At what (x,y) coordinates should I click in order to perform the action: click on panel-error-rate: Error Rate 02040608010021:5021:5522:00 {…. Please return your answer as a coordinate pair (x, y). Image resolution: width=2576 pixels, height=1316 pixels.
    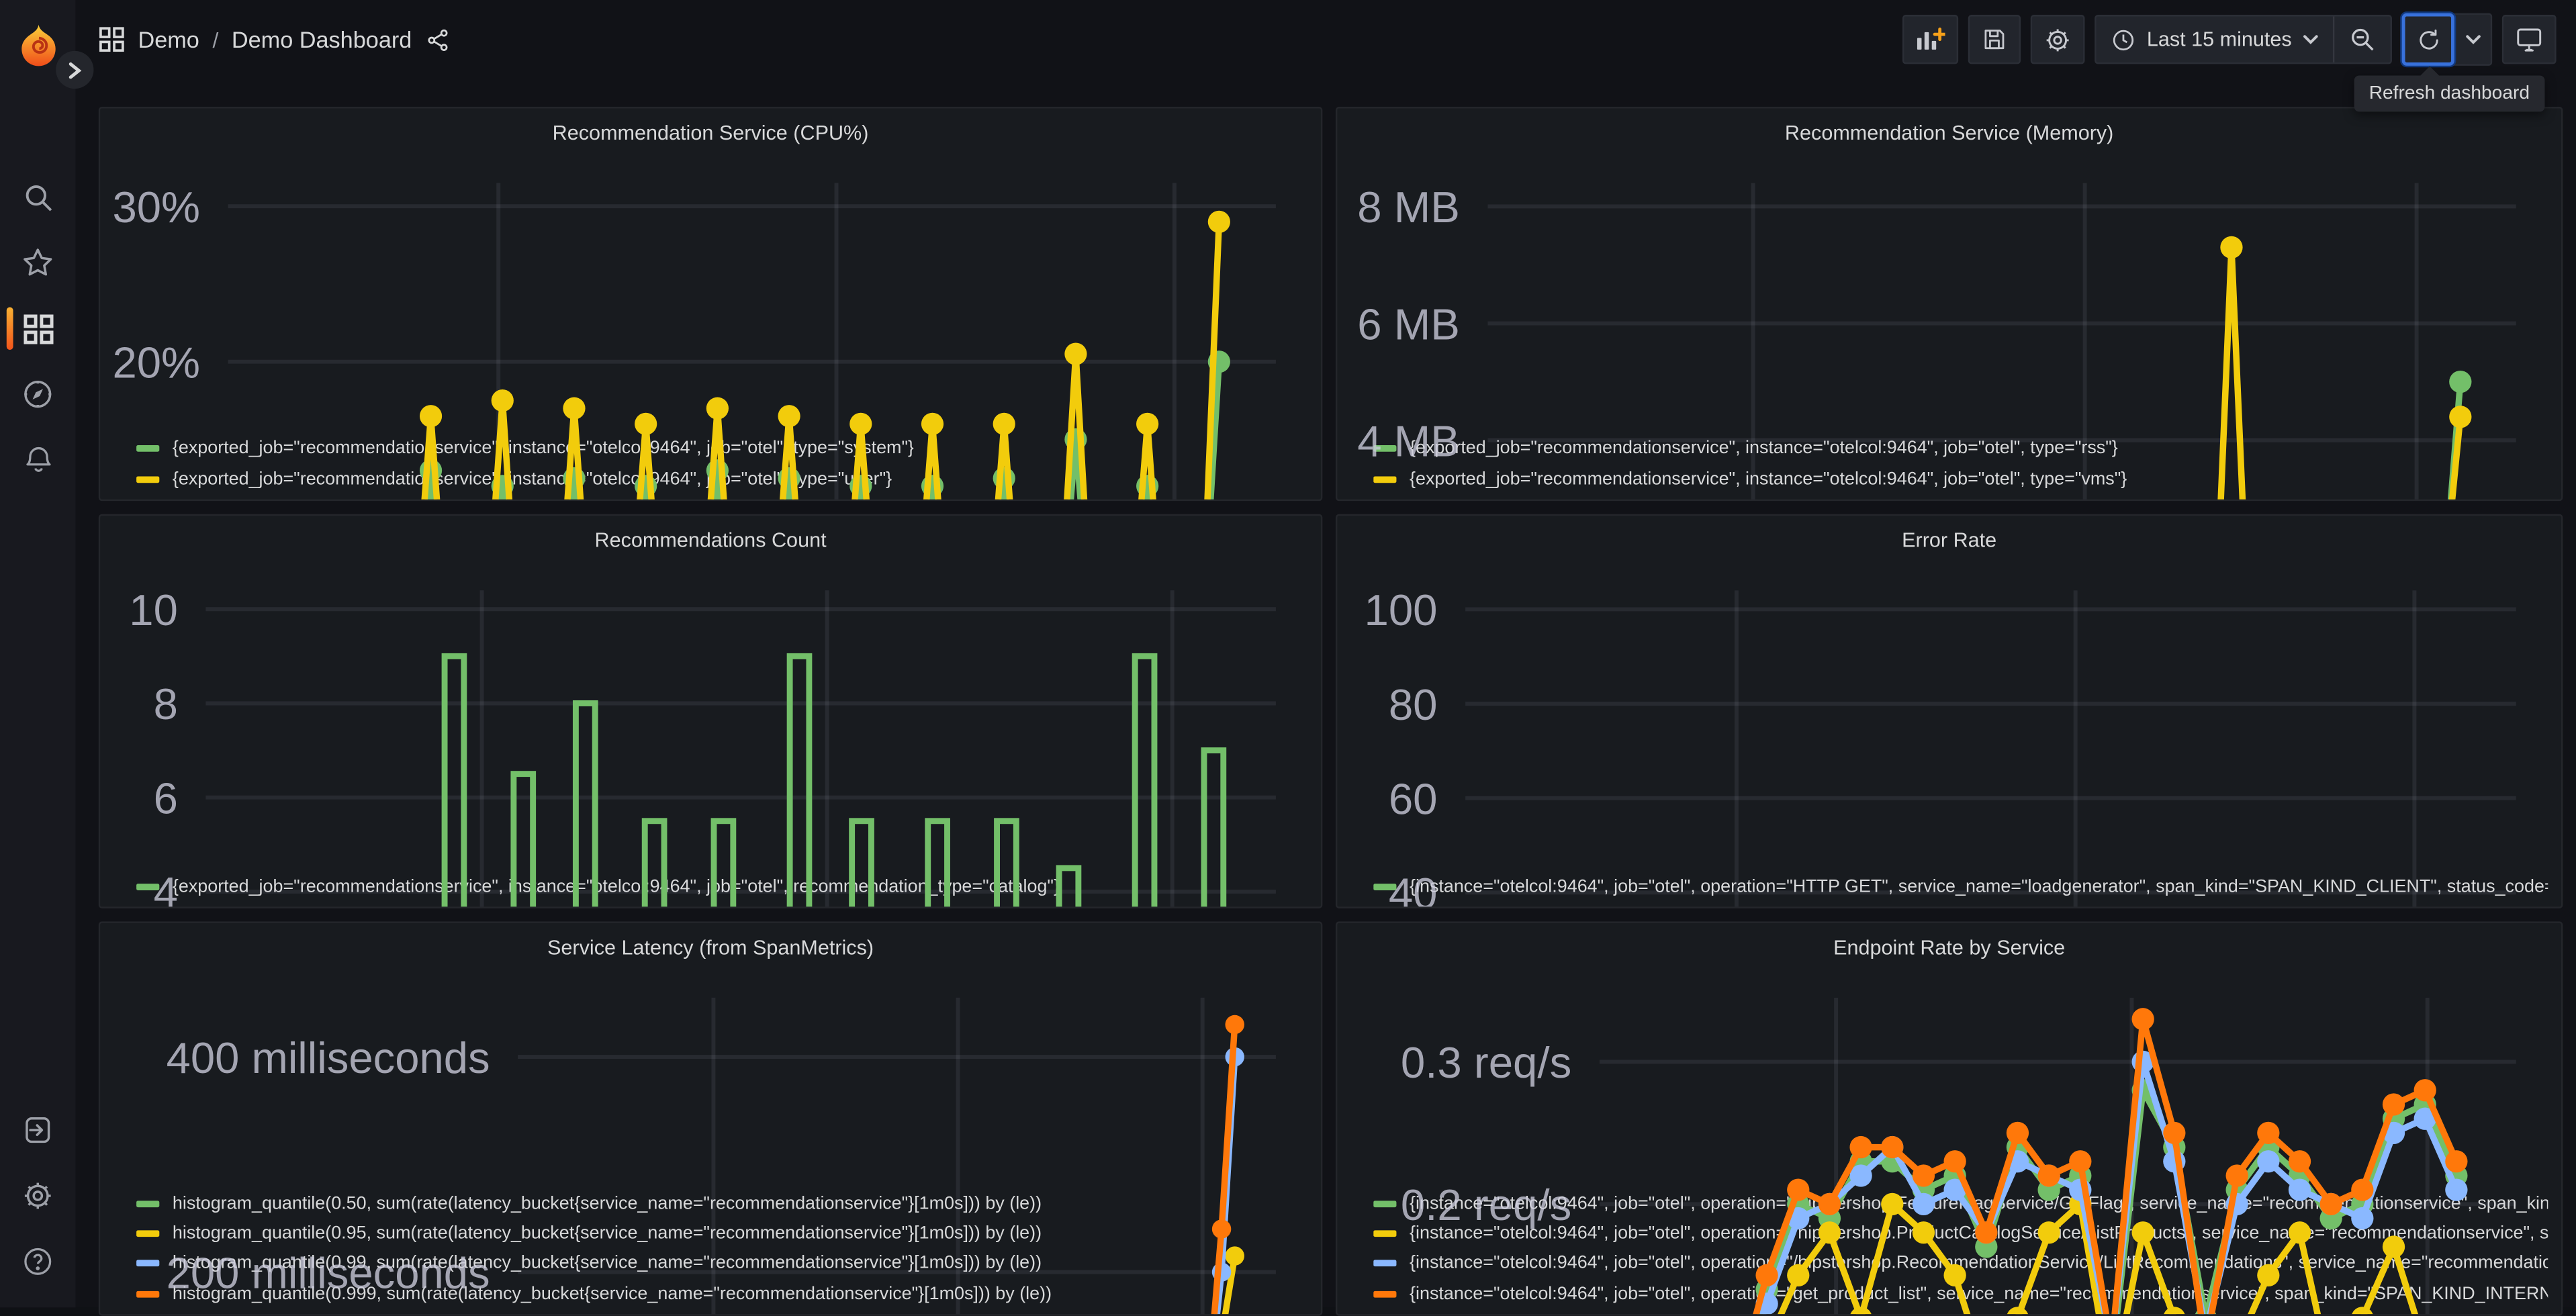
    Looking at the image, I should click on (1949, 711).